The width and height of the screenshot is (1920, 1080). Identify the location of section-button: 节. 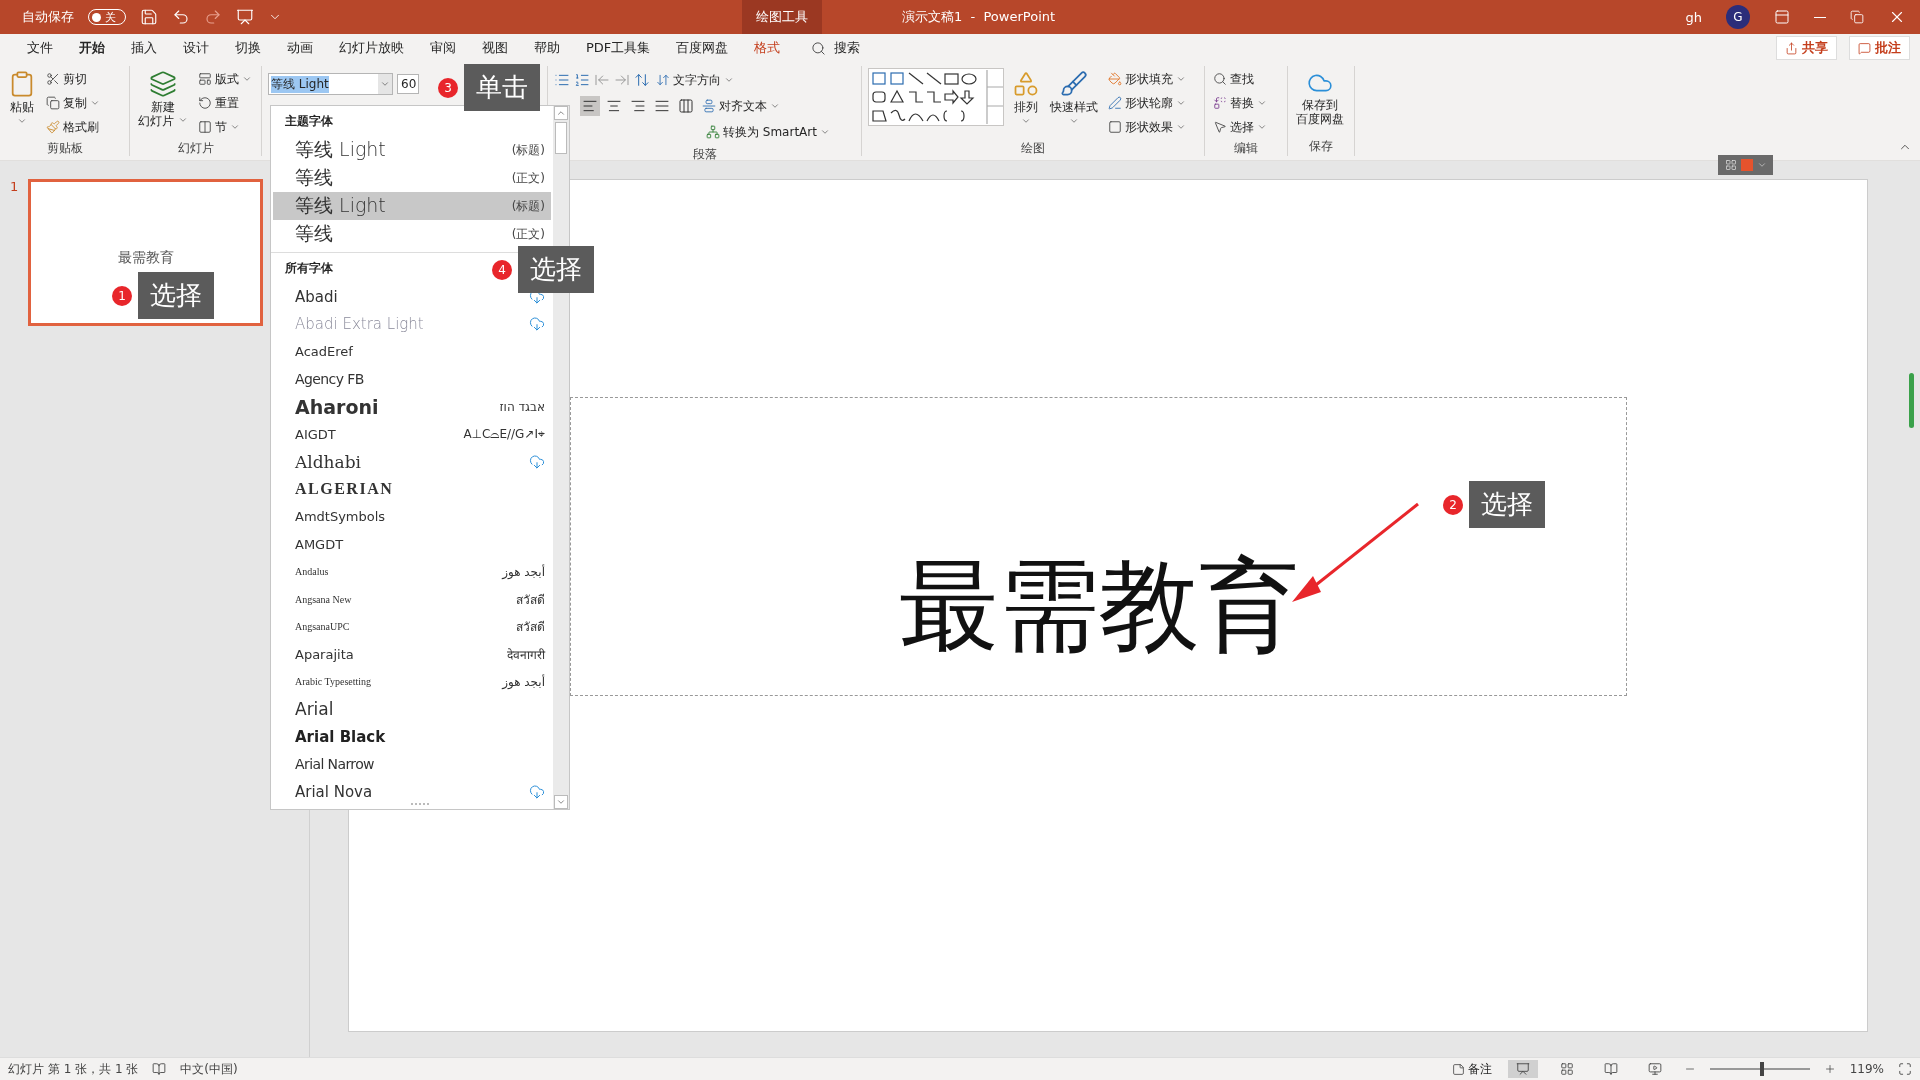
(224, 127).